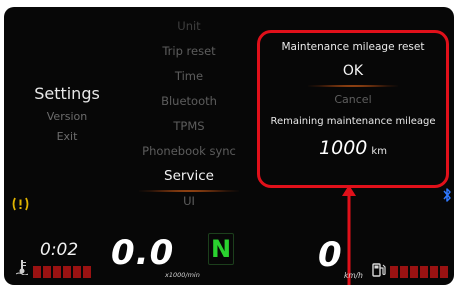 This screenshot has width=458, height=287. Describe the element at coordinates (62, 272) in the screenshot. I see `temperature-bar-gauge` at that location.